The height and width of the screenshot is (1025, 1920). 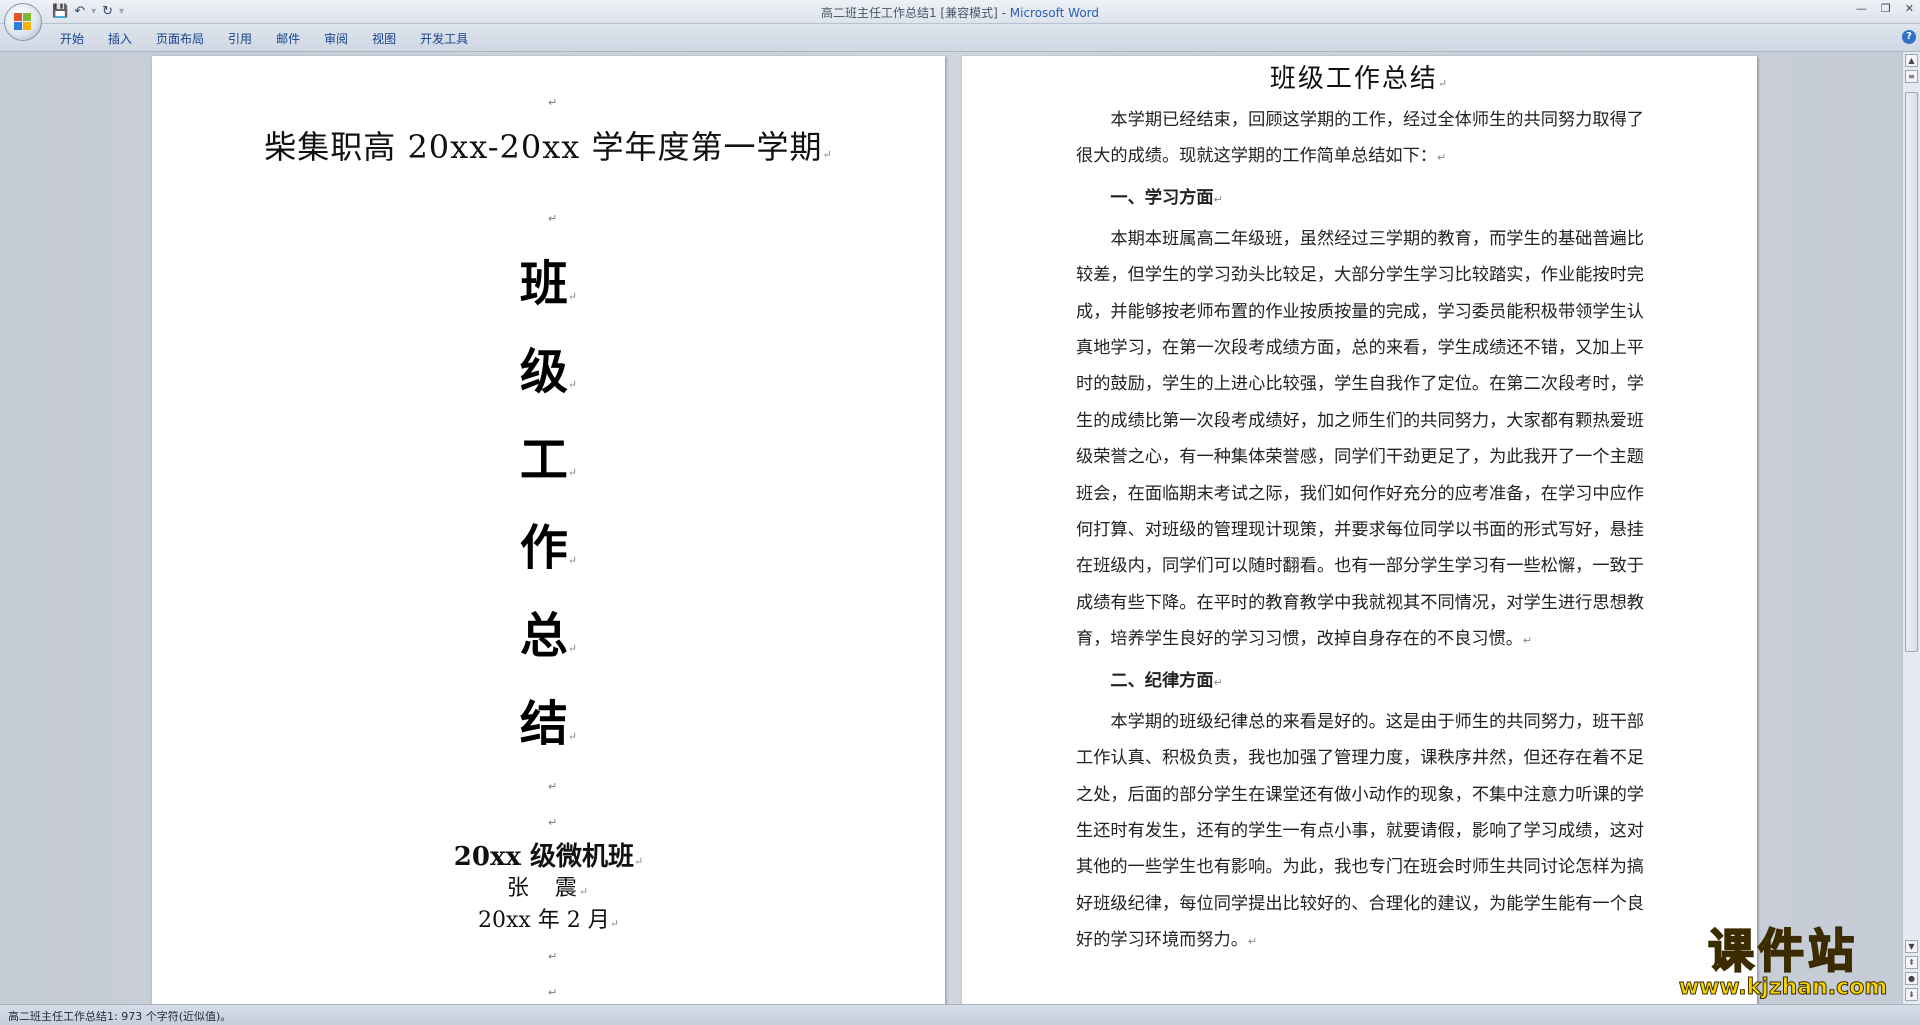 I want to click on tab-mailings: 邮件, so click(x=290, y=39).